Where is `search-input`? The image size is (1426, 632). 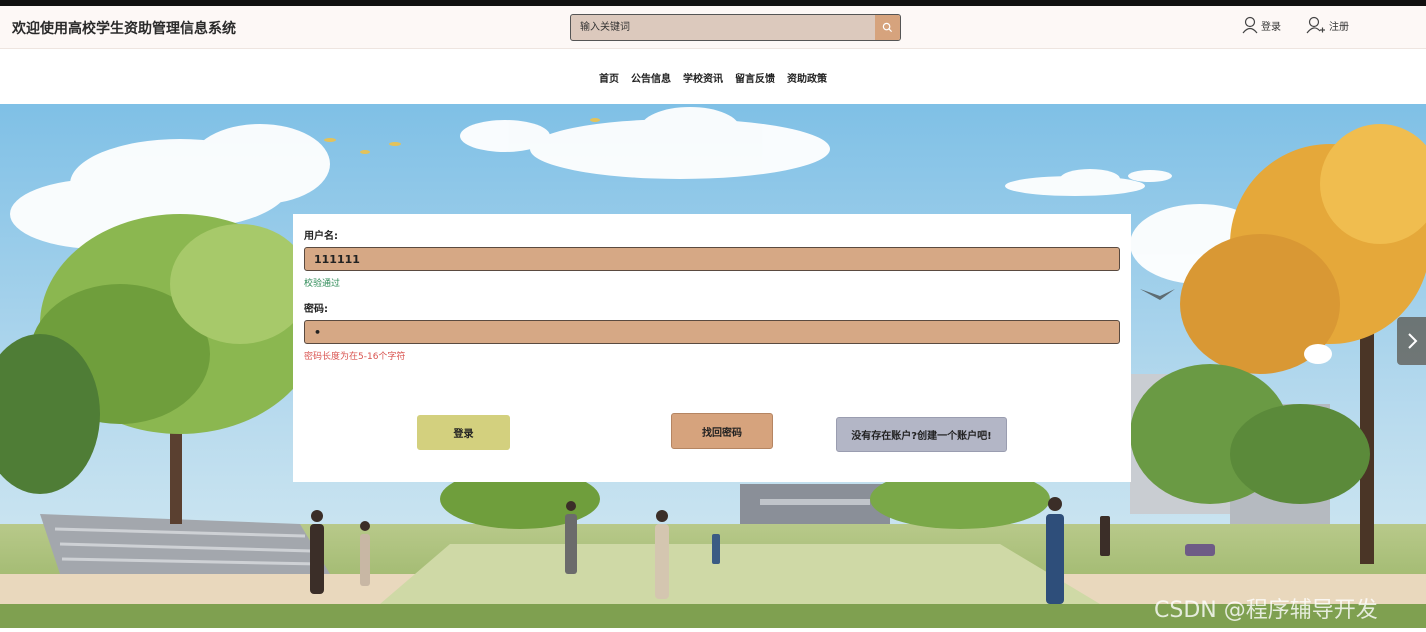 search-input is located at coordinates (723, 27).